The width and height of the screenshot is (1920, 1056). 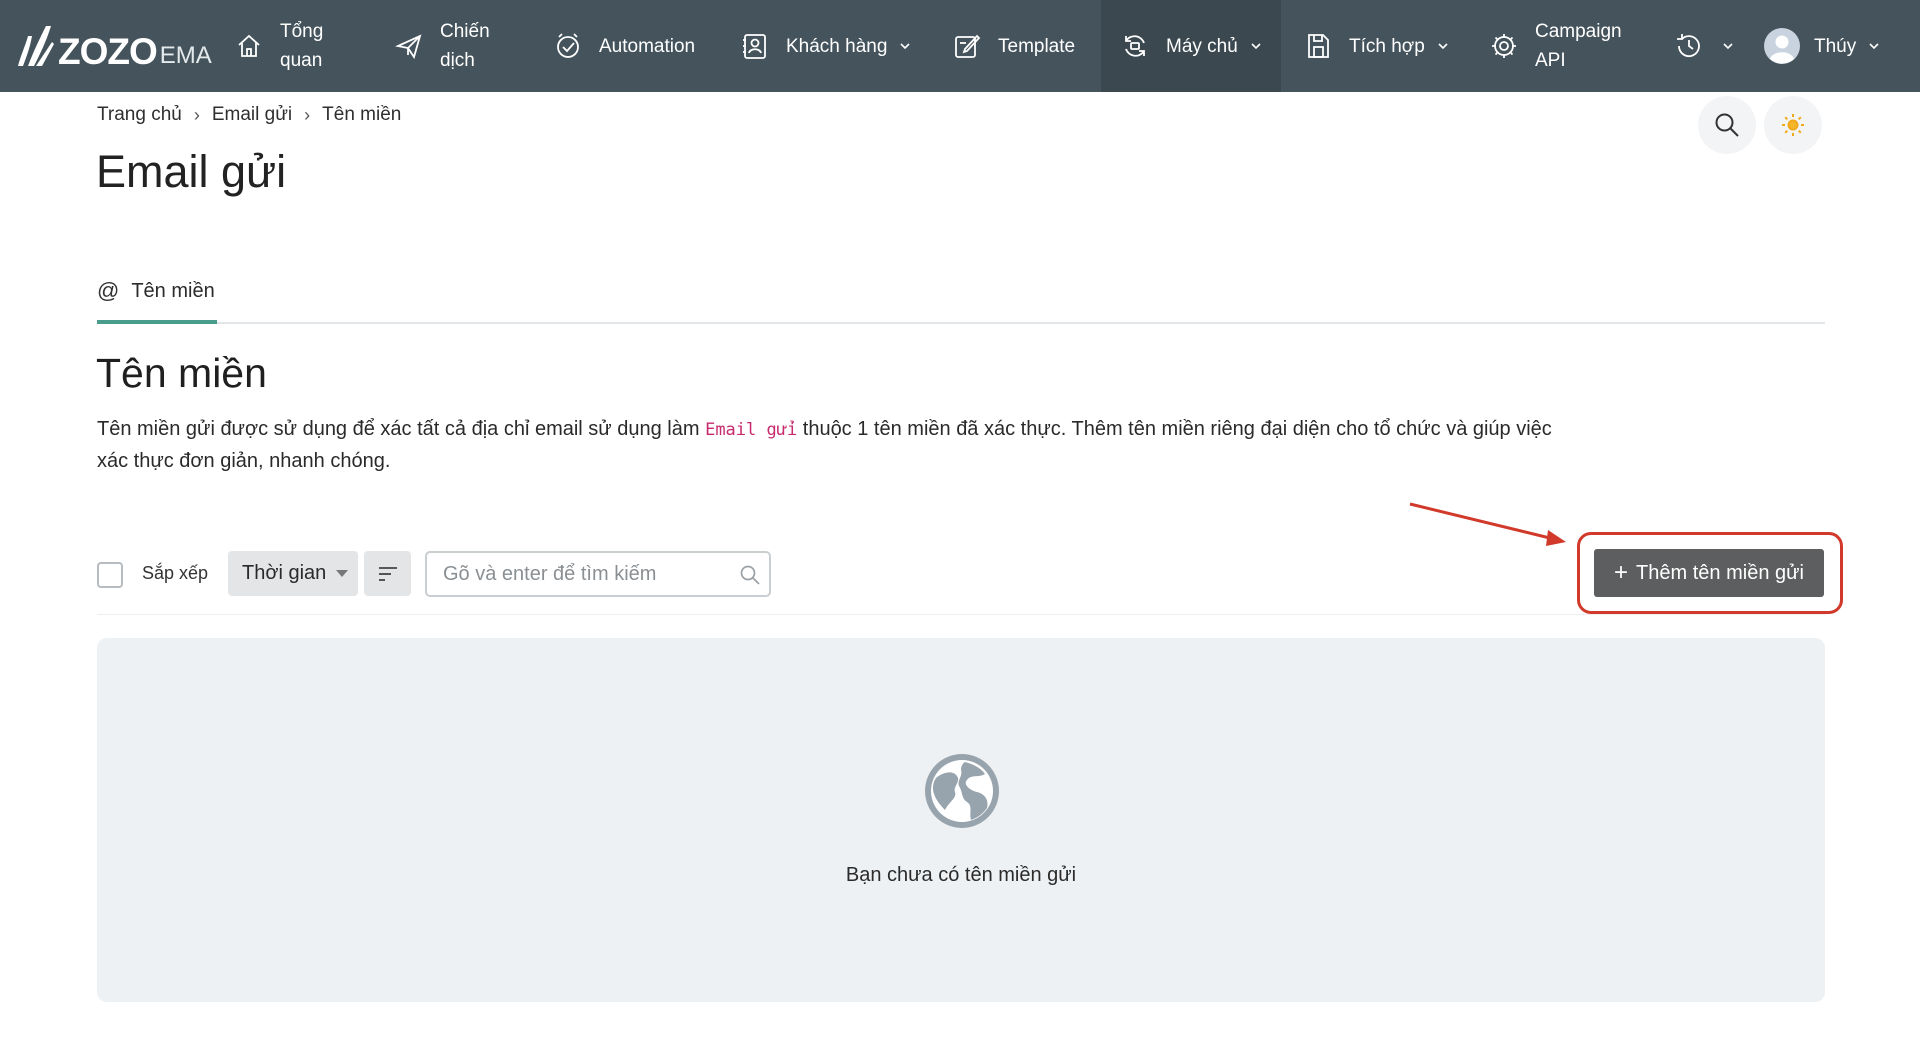 I want to click on nav-item-automation: Automation, so click(x=624, y=46).